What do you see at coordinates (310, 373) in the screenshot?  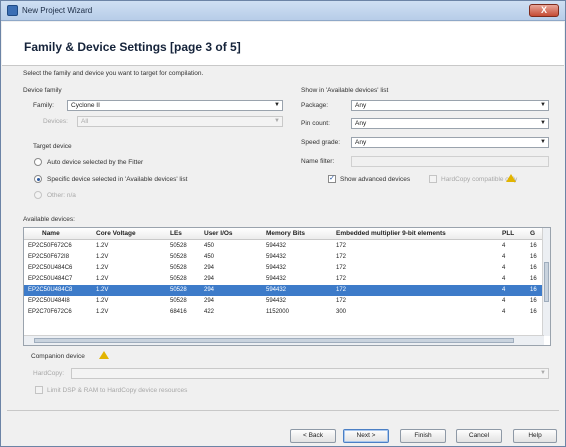 I see `hardcopy-select: ▼` at bounding box center [310, 373].